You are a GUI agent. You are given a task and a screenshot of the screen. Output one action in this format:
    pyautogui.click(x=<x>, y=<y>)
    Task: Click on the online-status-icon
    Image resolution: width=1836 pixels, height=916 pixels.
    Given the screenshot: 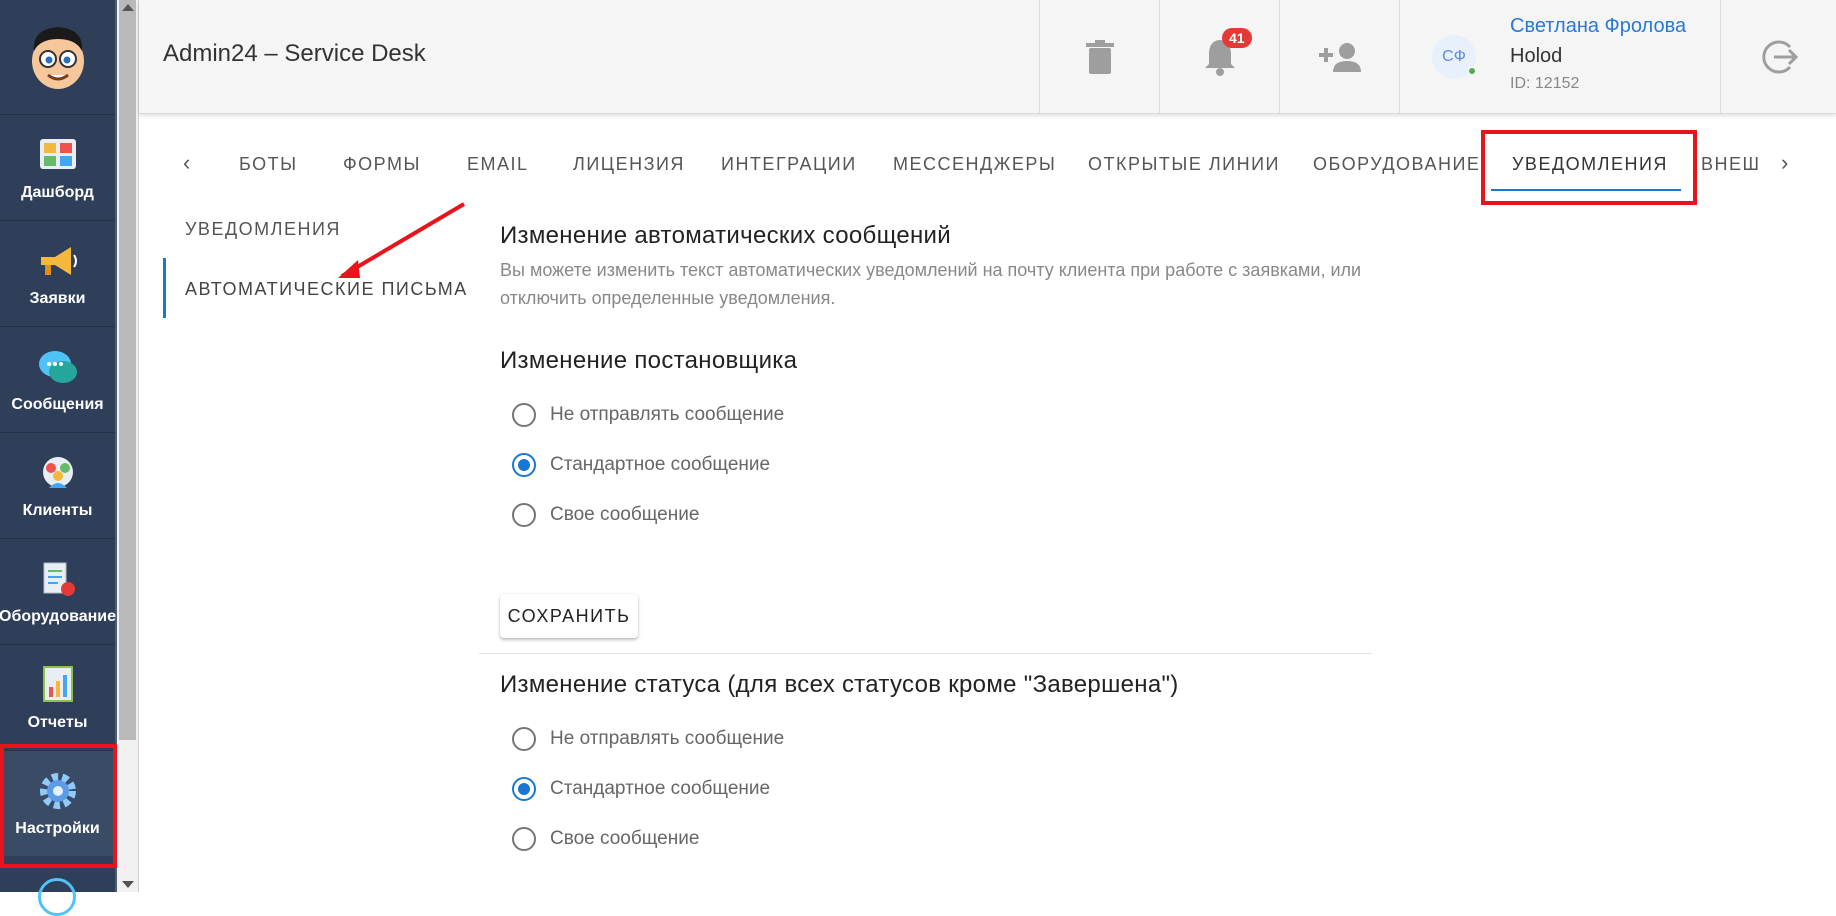 What is the action you would take?
    pyautogui.click(x=1472, y=71)
    